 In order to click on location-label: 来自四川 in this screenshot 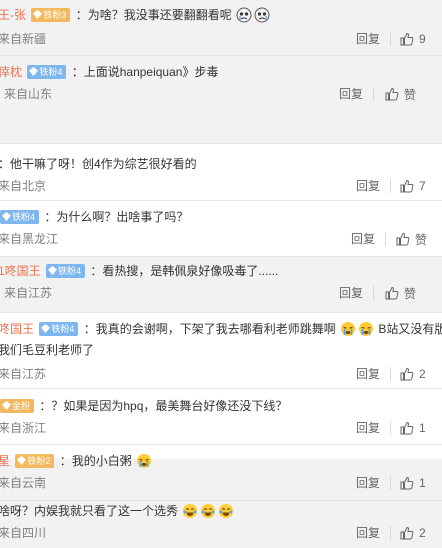, I will do `click(23, 533)`.